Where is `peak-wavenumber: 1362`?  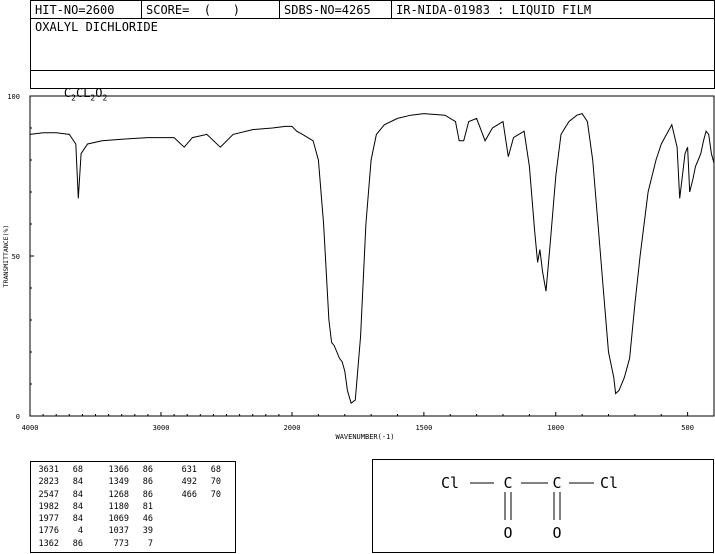 peak-wavenumber: 1362 is located at coordinates (48, 543).